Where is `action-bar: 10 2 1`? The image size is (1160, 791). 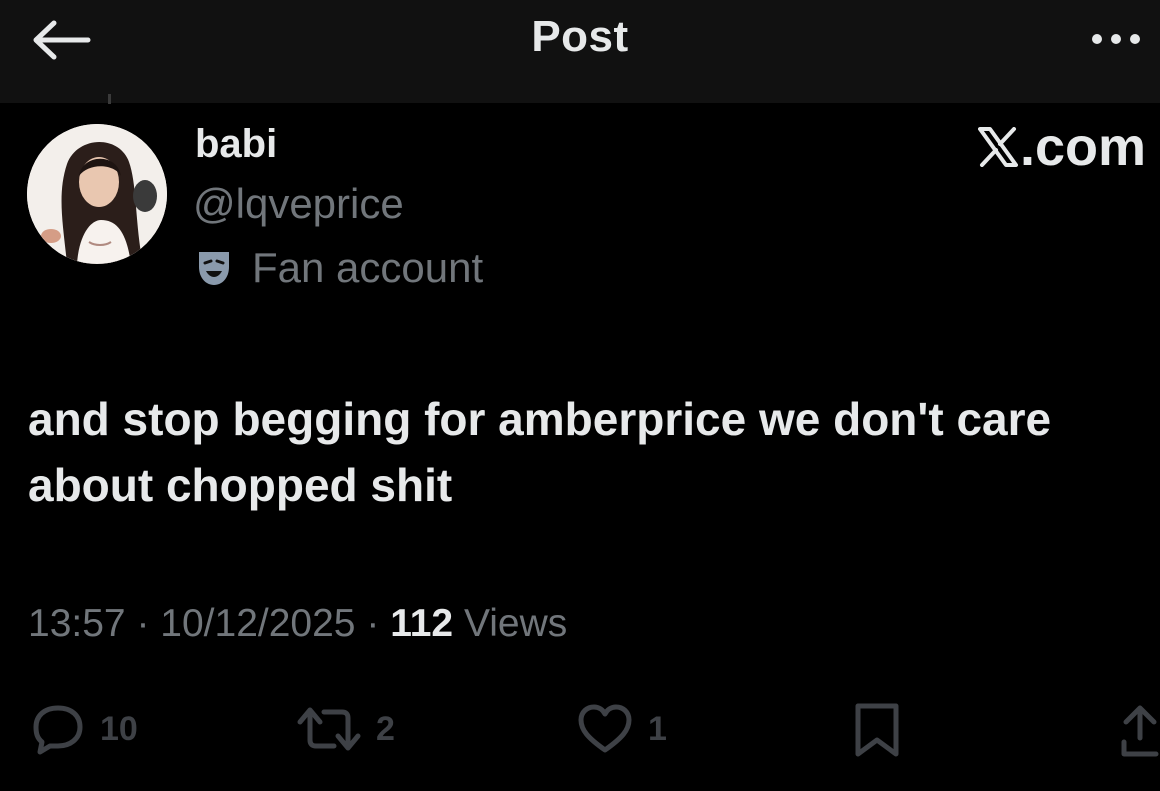 action-bar: 10 2 1 is located at coordinates (580, 731).